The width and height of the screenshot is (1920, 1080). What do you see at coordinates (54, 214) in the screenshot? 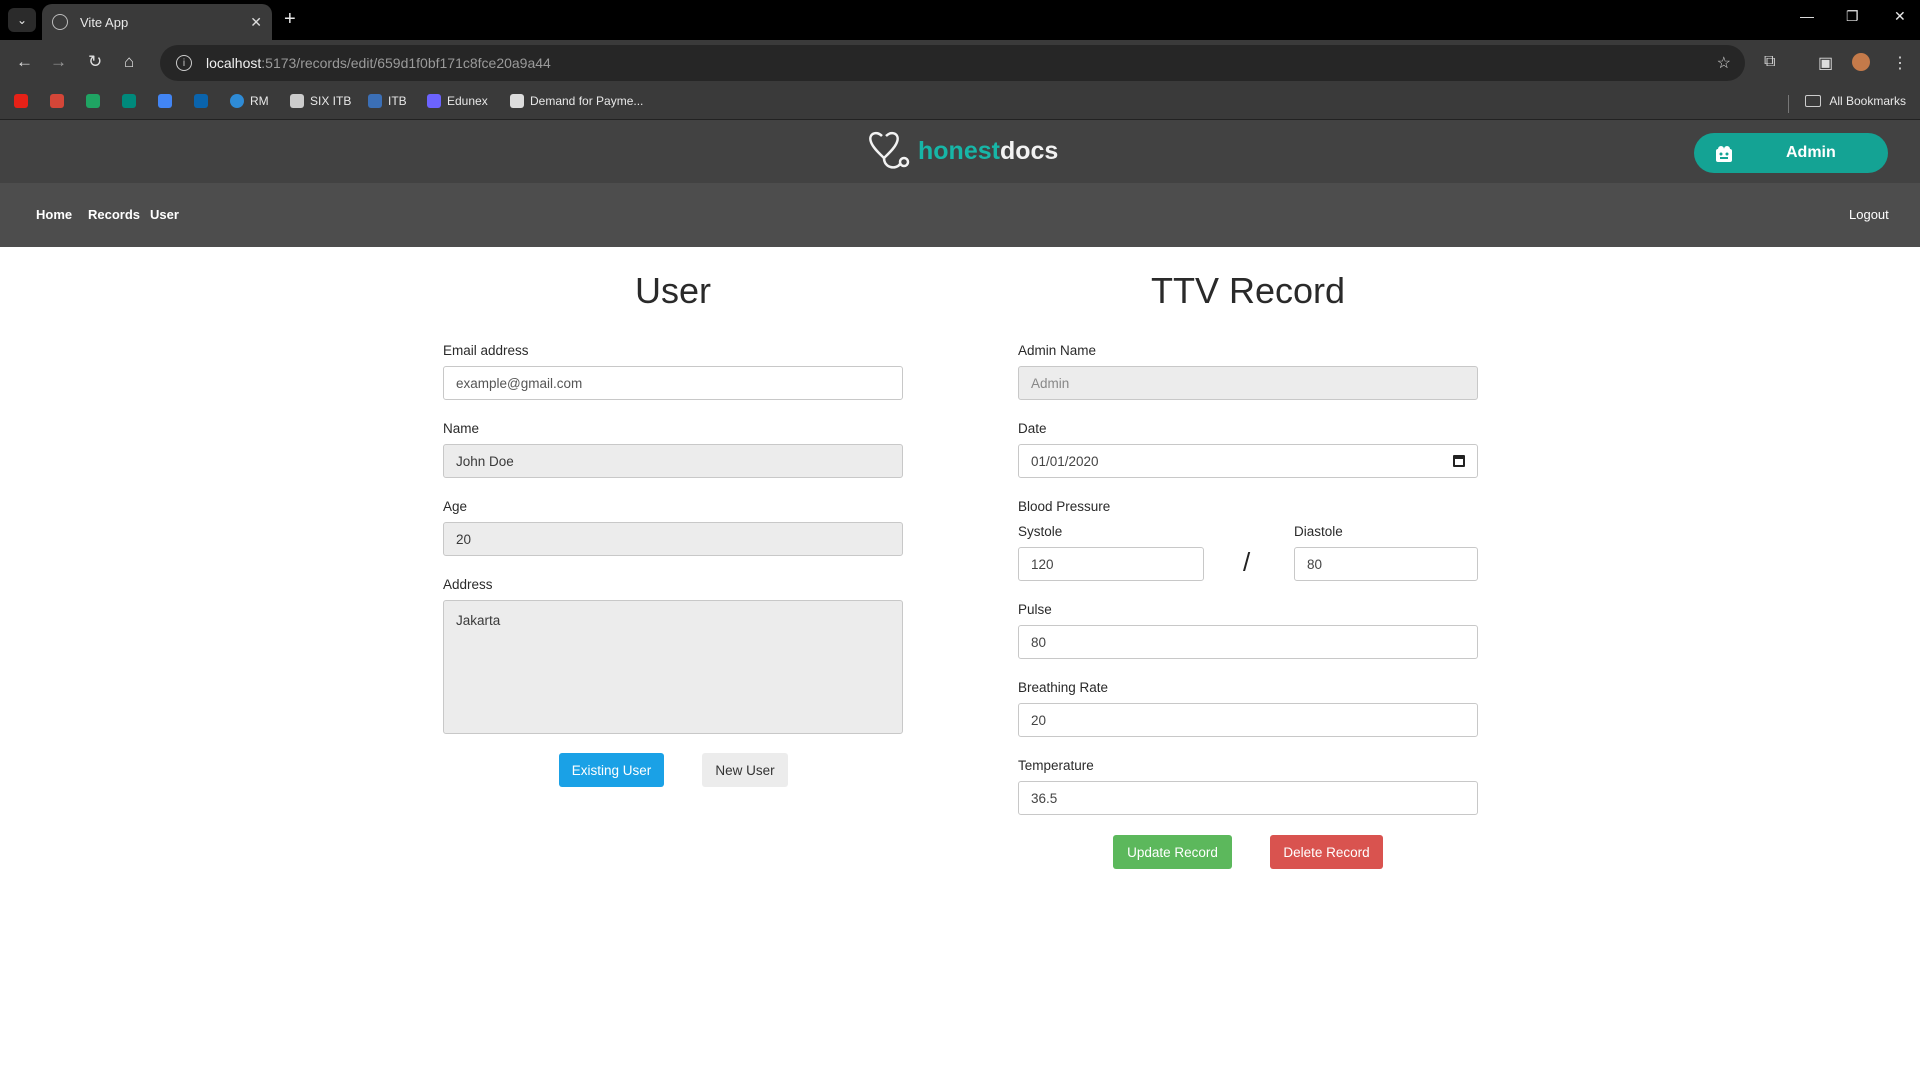
I see `nav-home: Home` at bounding box center [54, 214].